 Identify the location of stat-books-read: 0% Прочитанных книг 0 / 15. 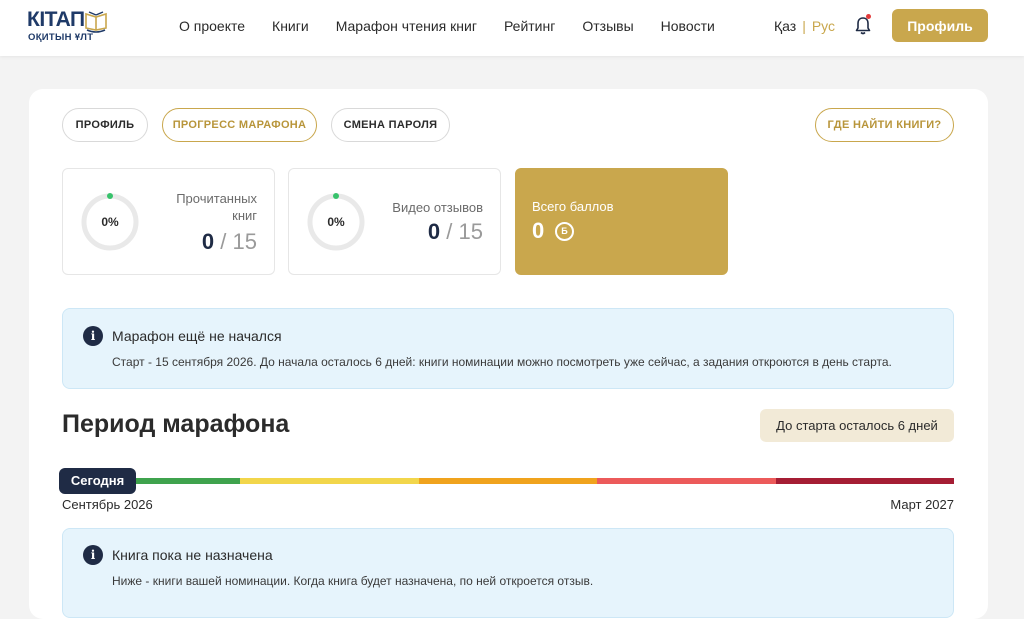
(168, 221).